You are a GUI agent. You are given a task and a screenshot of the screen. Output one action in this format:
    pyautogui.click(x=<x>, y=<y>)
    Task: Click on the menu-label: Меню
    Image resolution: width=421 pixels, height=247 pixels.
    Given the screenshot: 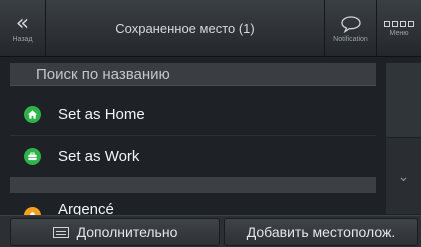 What is the action you would take?
    pyautogui.click(x=399, y=33)
    